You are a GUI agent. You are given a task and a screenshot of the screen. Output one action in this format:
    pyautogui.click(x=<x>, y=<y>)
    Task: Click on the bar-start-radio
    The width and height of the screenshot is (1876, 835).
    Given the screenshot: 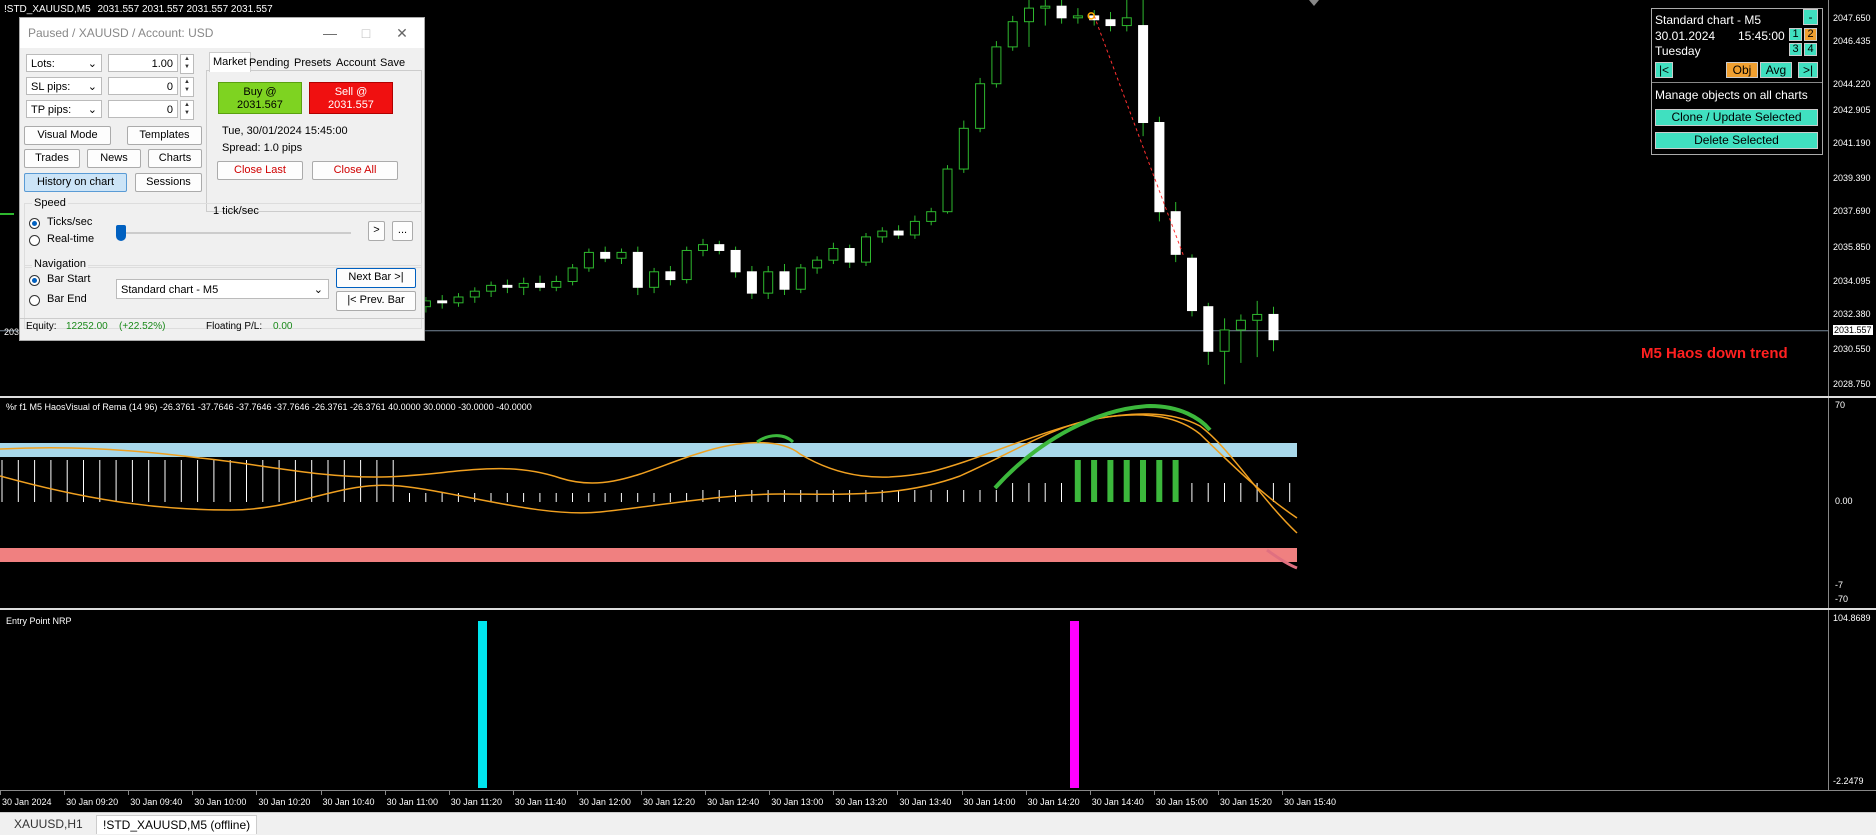 What is the action you would take?
    pyautogui.click(x=34, y=280)
    